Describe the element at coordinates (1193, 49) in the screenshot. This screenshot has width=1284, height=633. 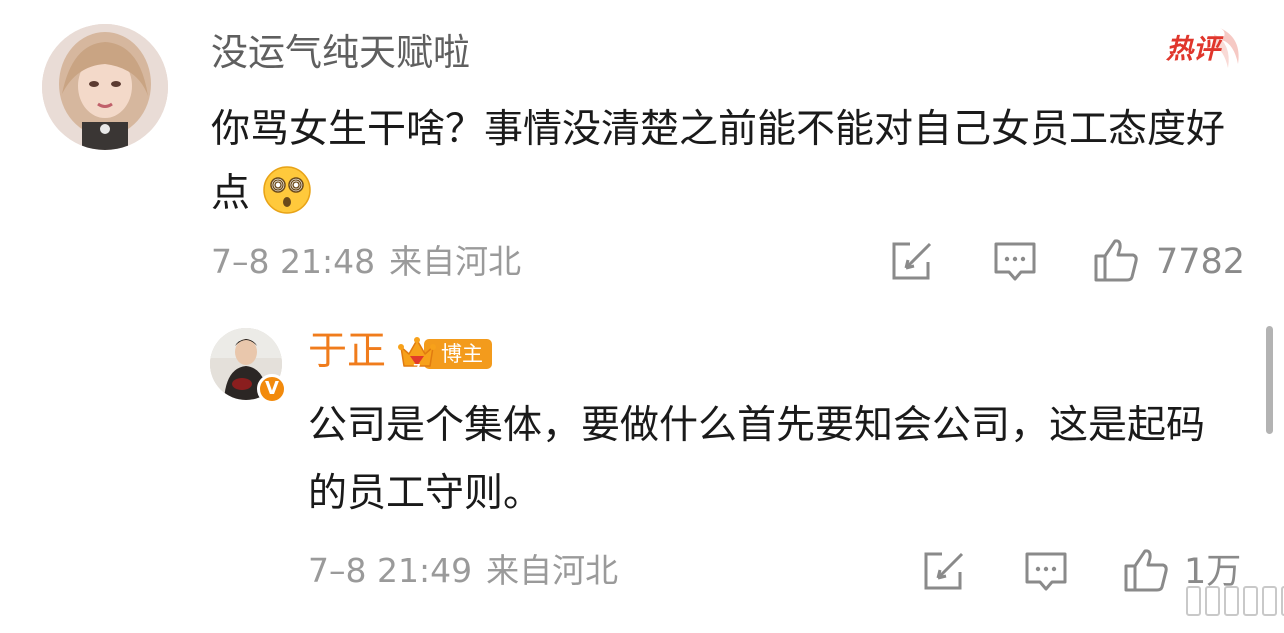
I see `hot-comment-label: 热评` at that location.